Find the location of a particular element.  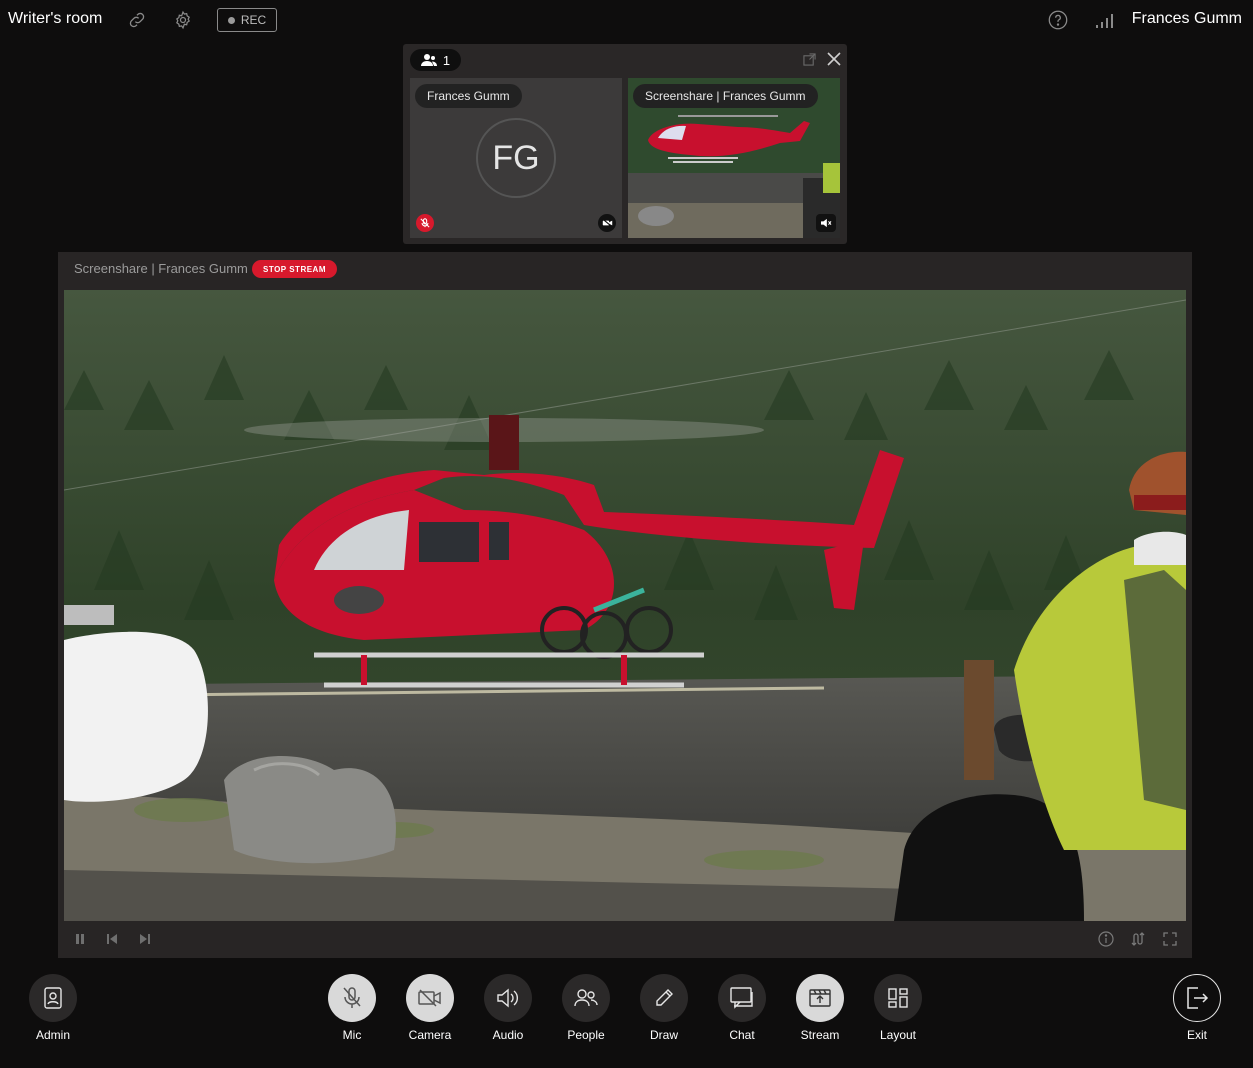

camera-button: Camera is located at coordinates (430, 1008).